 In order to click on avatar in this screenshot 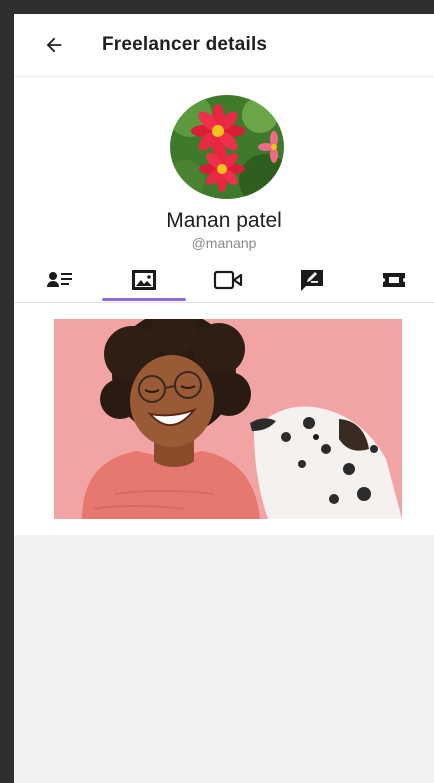, I will do `click(227, 147)`.